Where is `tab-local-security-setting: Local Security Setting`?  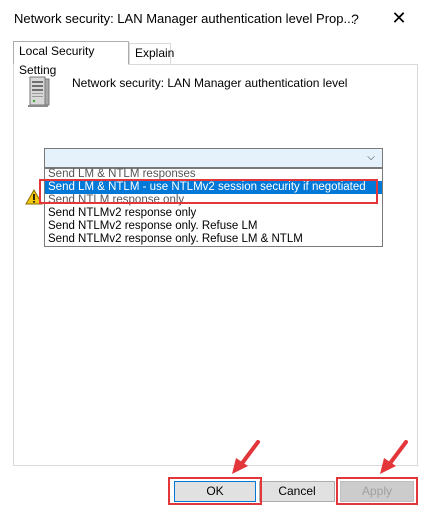
tab-local-security-setting: Local Security Setting is located at coordinates (71, 59).